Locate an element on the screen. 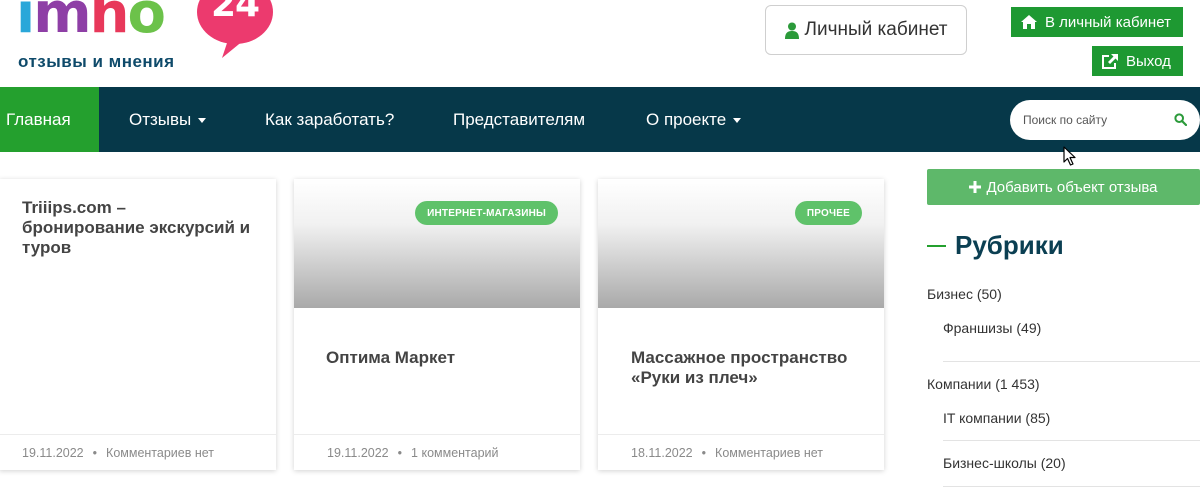 The width and height of the screenshot is (1200, 494). category-name: Франшизы is located at coordinates (978, 328).